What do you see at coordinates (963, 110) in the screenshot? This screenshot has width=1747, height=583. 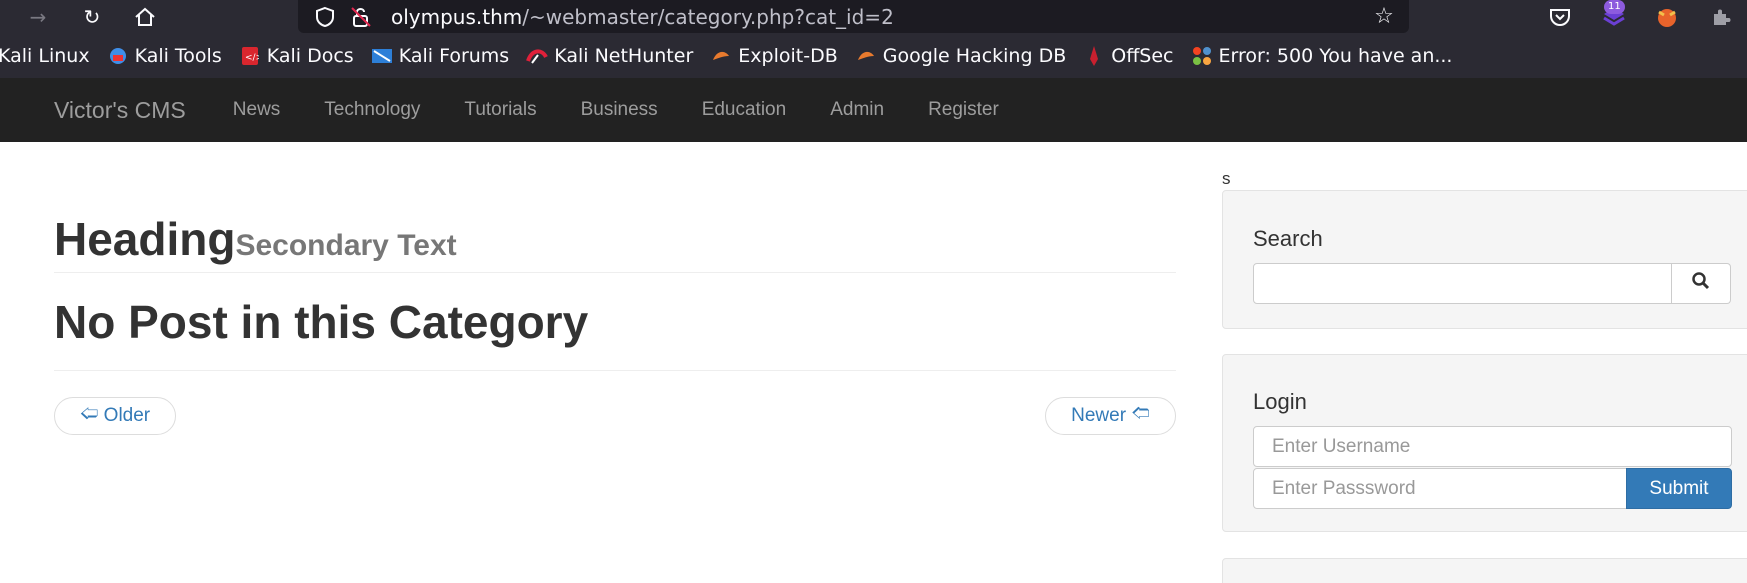 I see `nav-register: Register` at bounding box center [963, 110].